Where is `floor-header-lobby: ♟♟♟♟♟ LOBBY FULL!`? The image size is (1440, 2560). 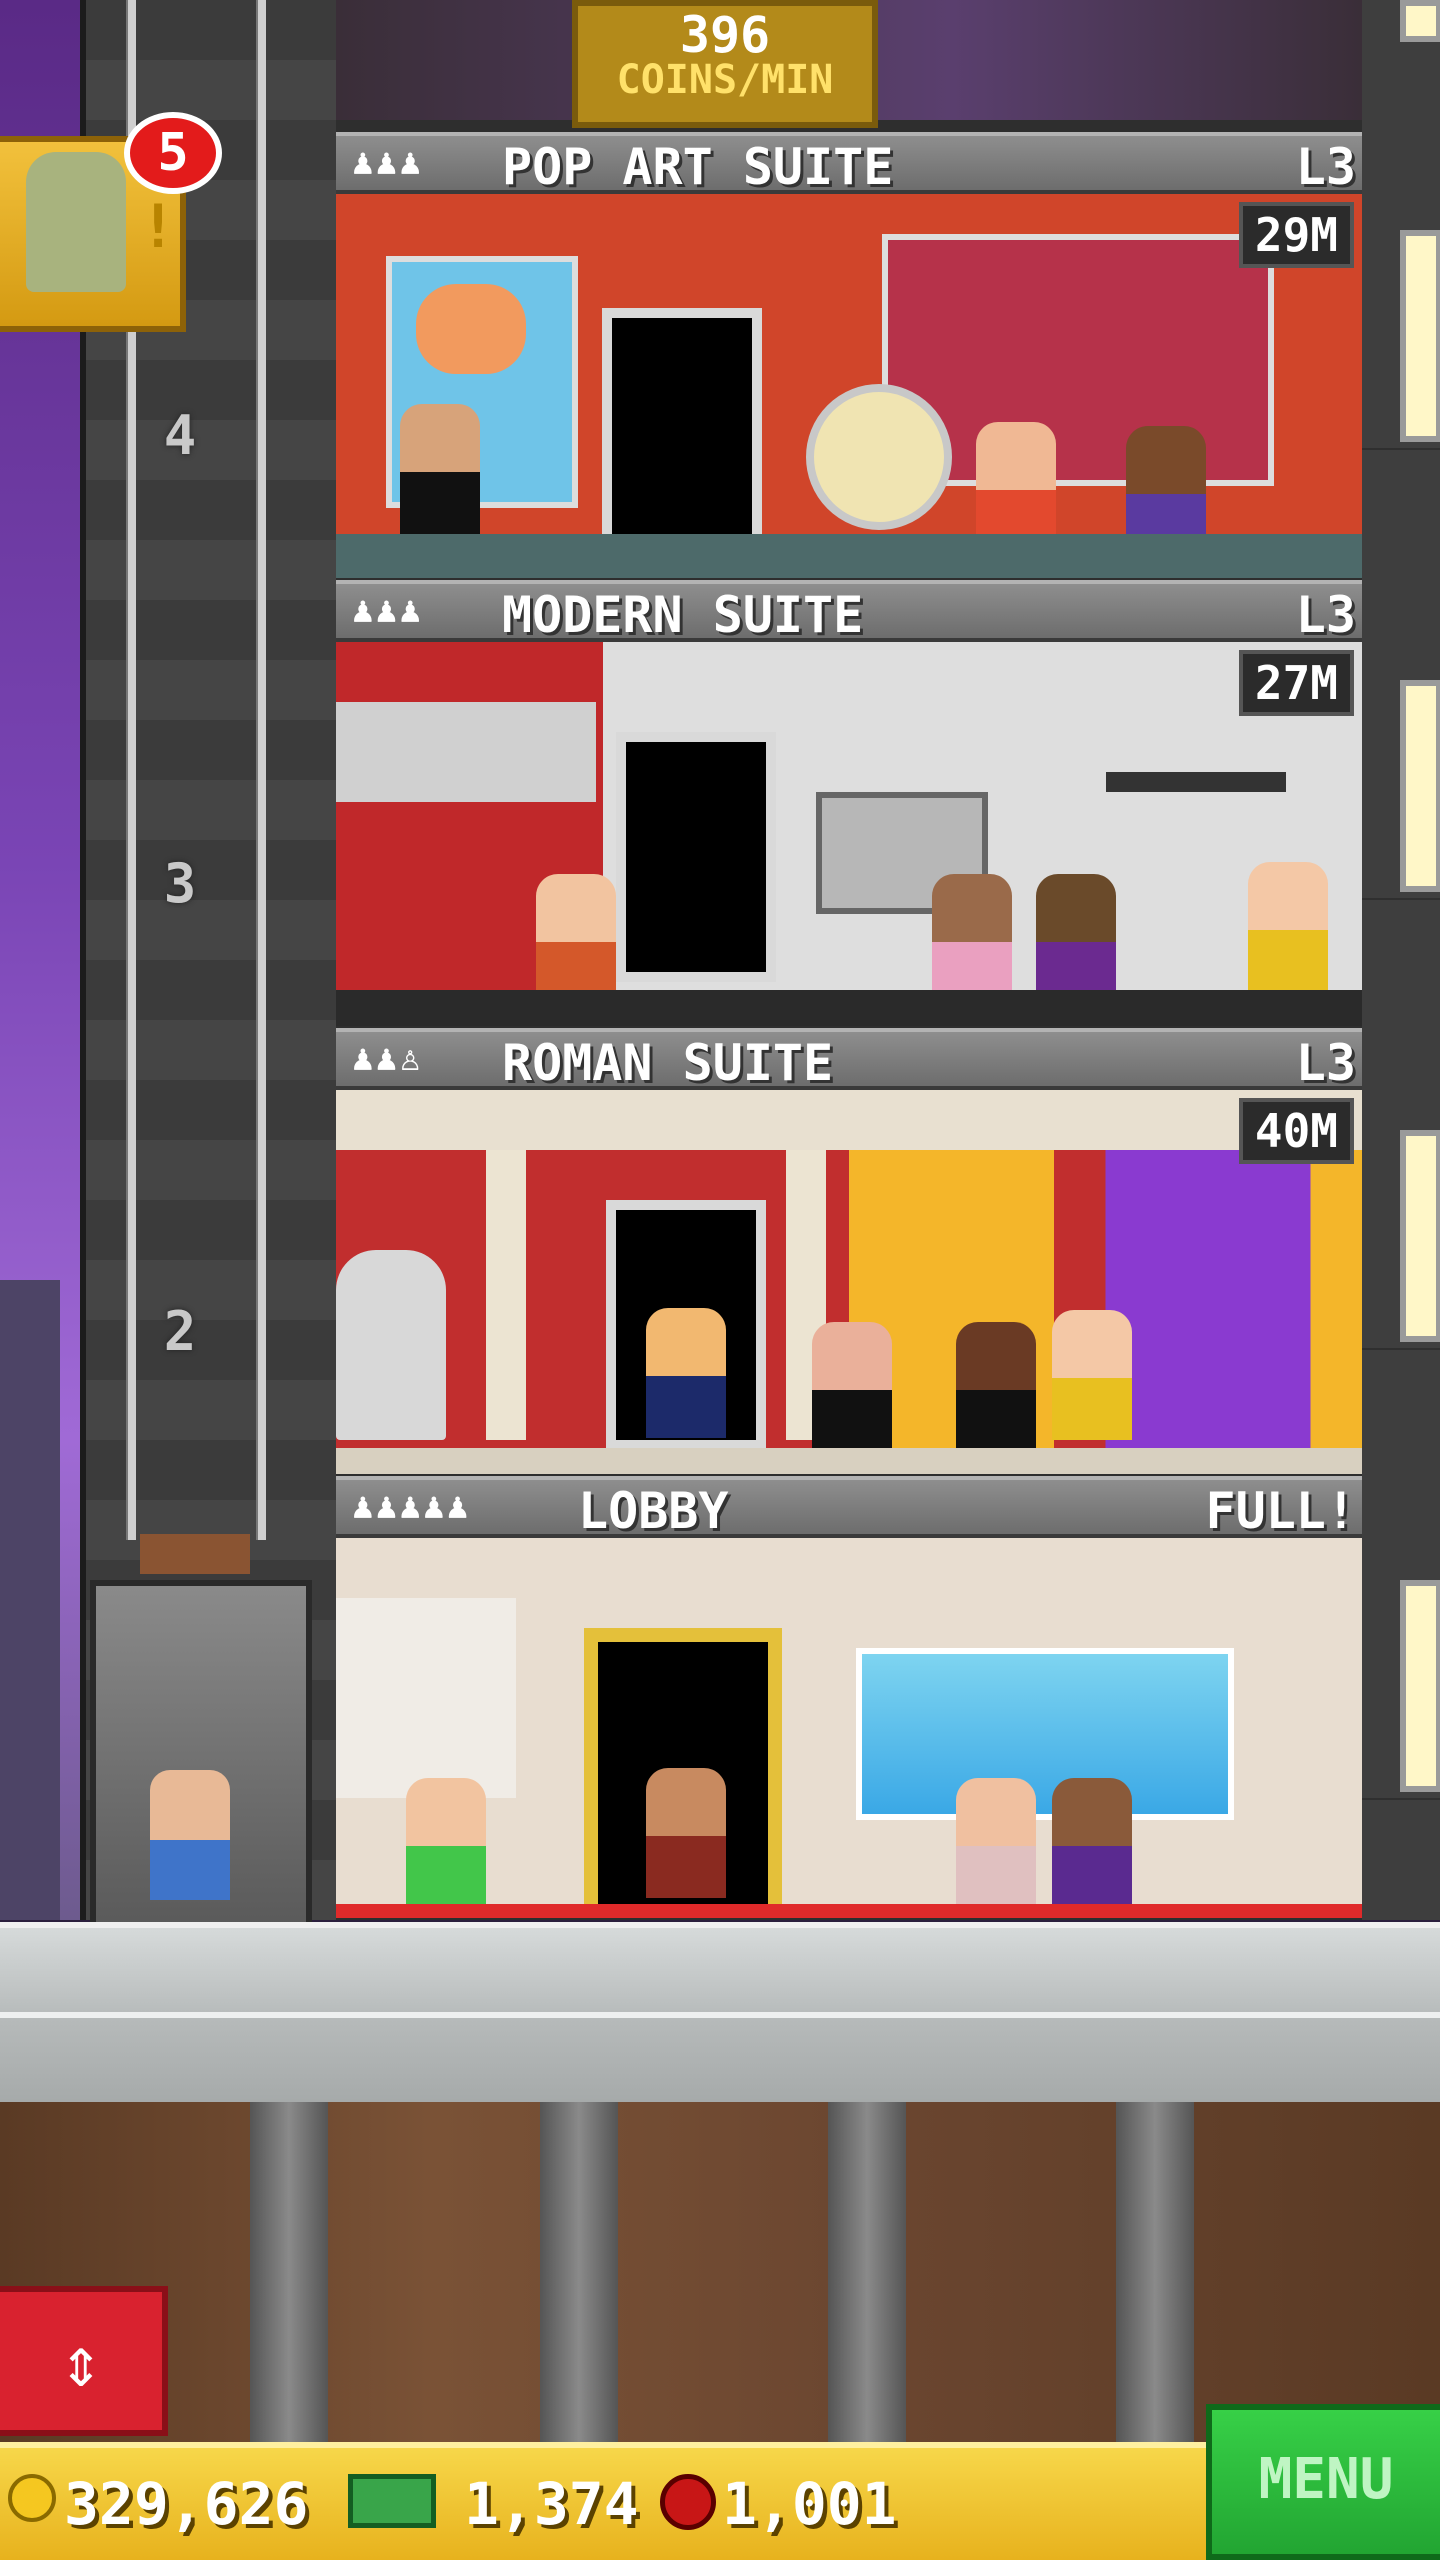 floor-header-lobby: ♟♟♟♟♟ LOBBY FULL! is located at coordinates (849, 1508).